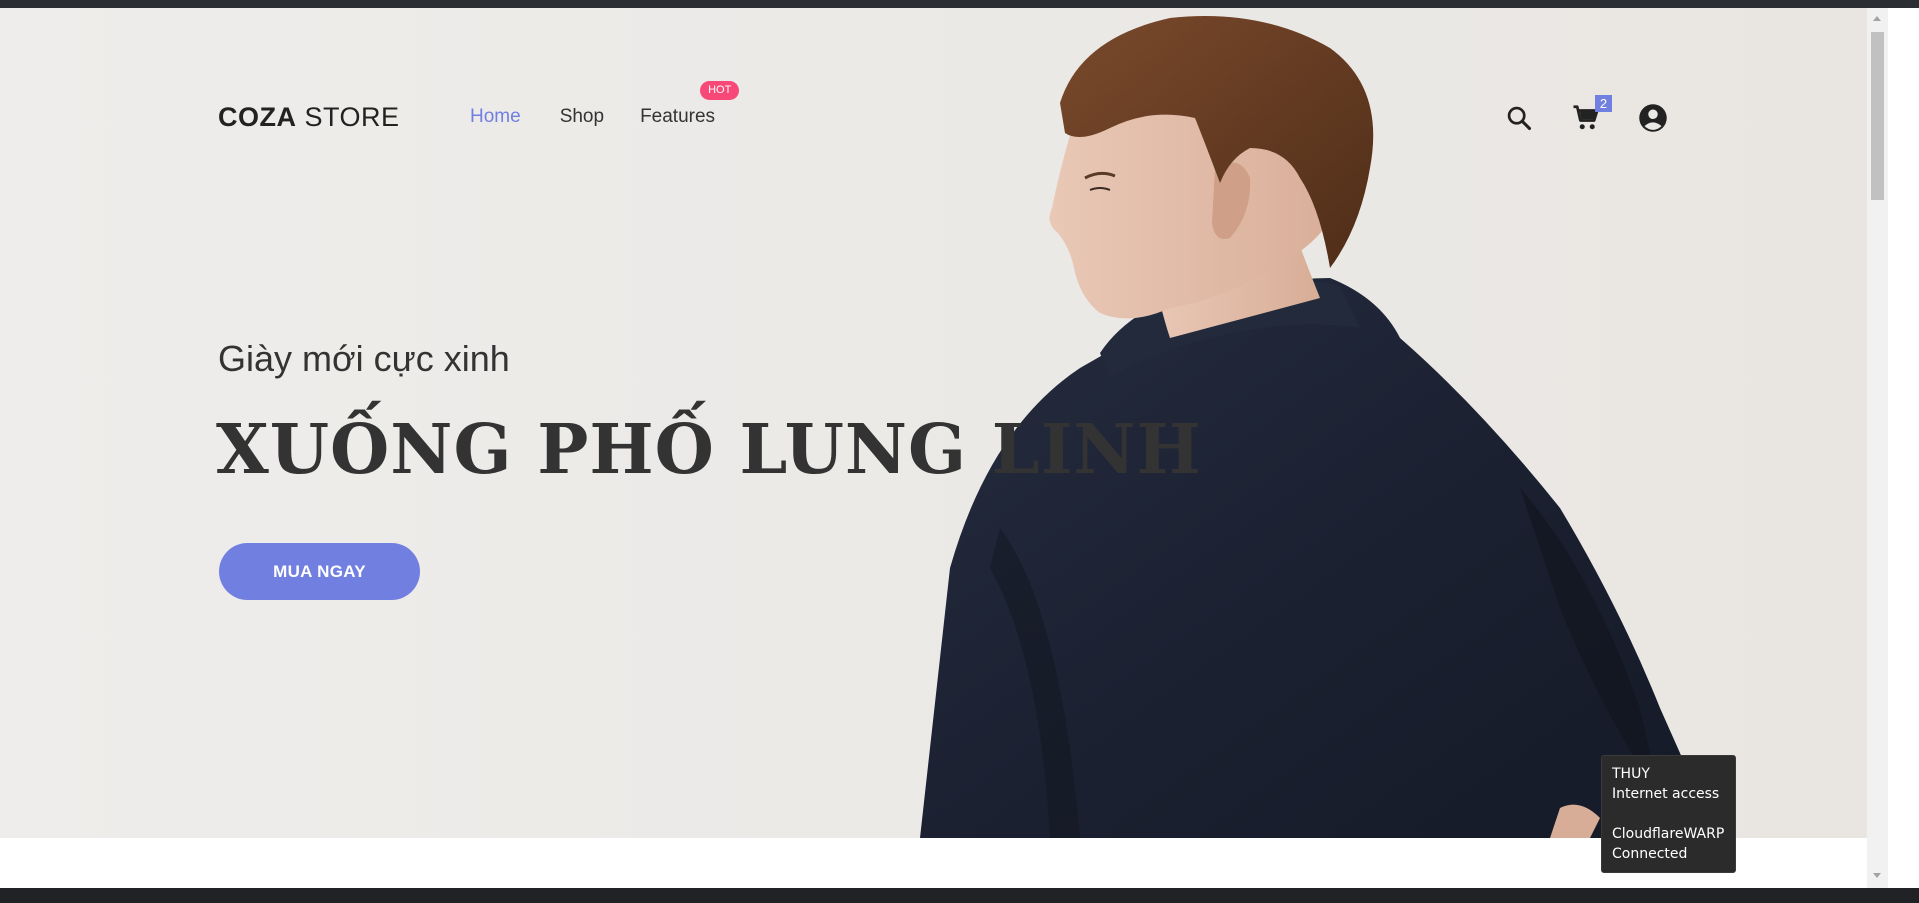  Describe the element at coordinates (1668, 834) in the screenshot. I see `tooltip-vpn-name: CloudflareWARP` at that location.